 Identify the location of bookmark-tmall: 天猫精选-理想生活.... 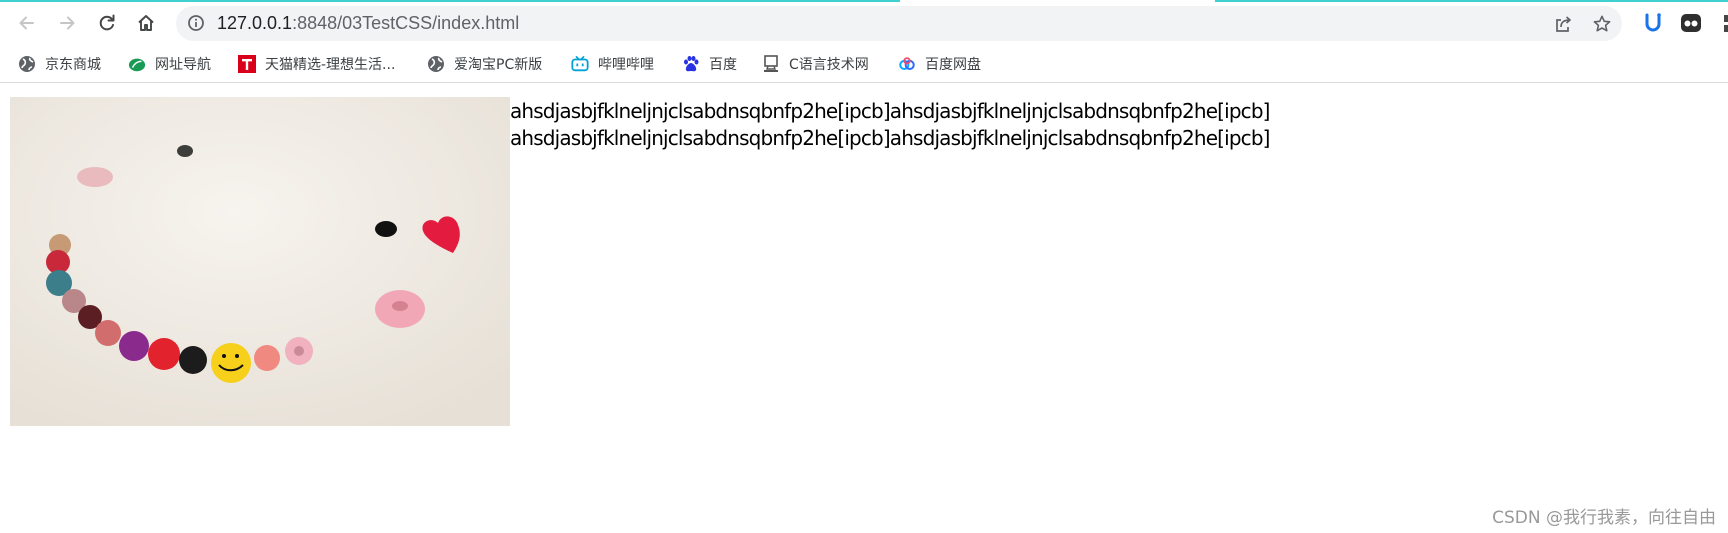
(316, 64).